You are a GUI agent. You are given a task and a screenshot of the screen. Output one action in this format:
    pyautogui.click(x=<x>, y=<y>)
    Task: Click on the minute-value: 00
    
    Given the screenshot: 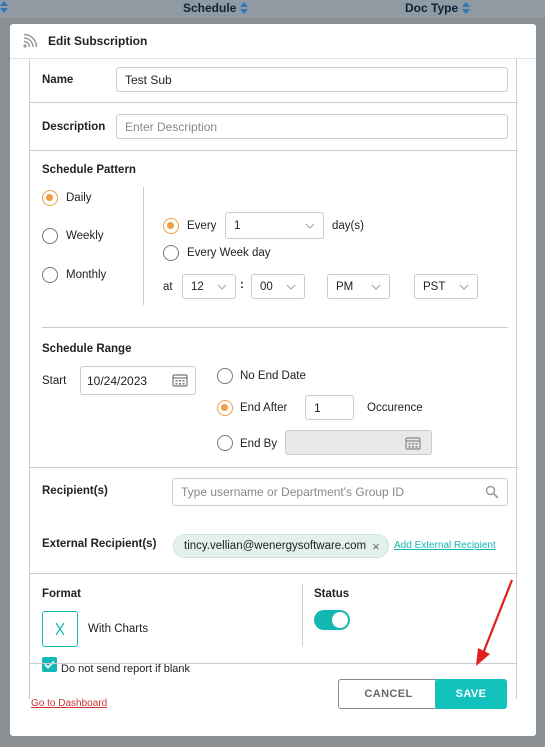 What is the action you would take?
    pyautogui.click(x=266, y=286)
    